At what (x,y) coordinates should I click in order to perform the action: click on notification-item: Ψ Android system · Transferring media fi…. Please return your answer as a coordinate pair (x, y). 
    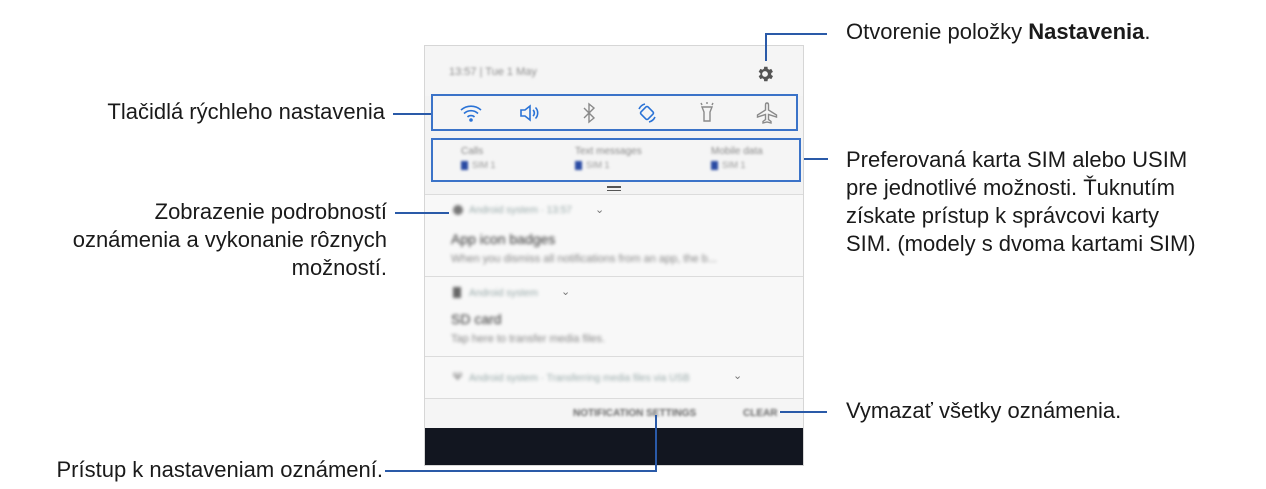
    Looking at the image, I should click on (614, 377).